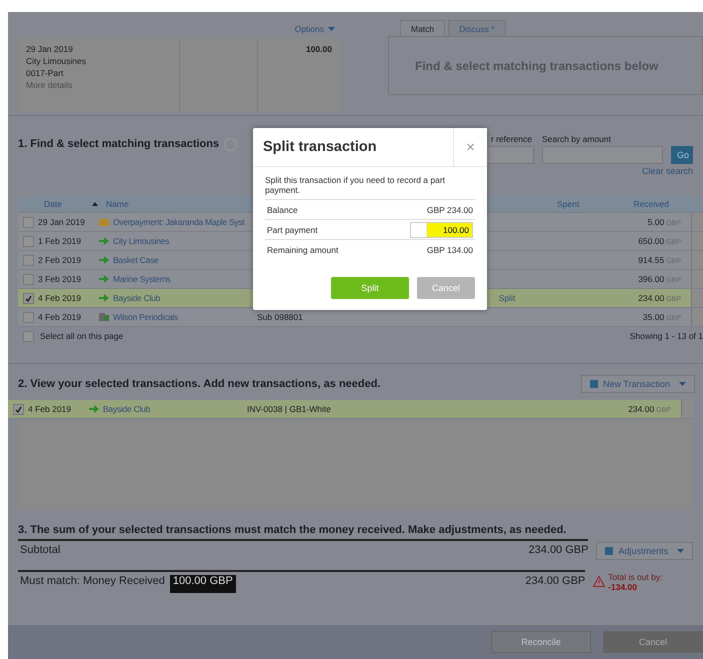  I want to click on date-cell-text: 29 Jan 2019, so click(62, 222).